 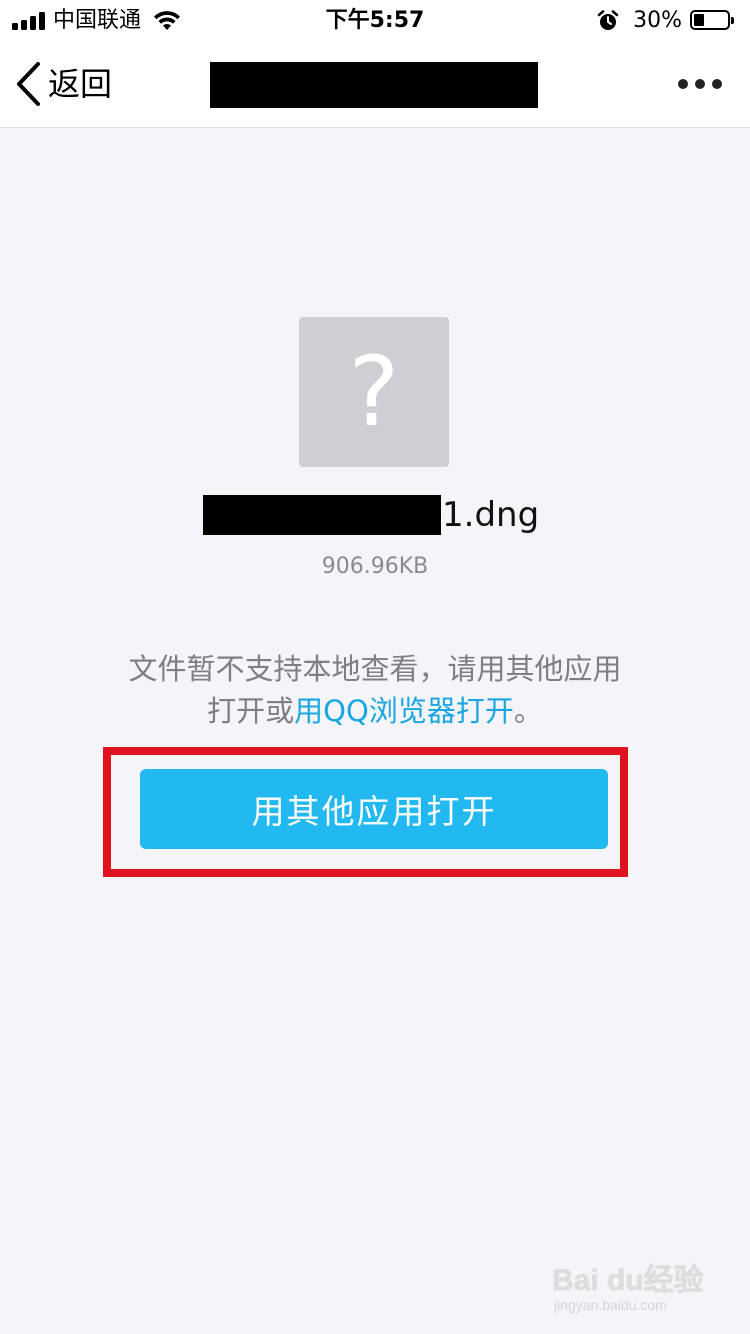 What do you see at coordinates (167, 20) in the screenshot?
I see `wifi-icon` at bounding box center [167, 20].